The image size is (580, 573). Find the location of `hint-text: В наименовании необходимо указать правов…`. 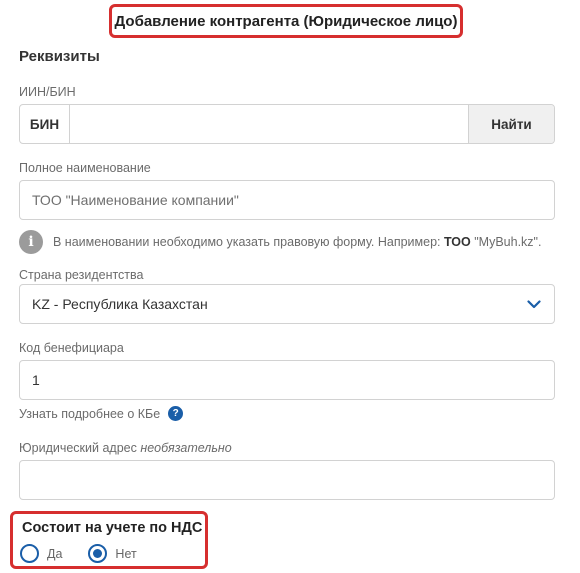

hint-text: В наименовании необходимо указать правов… is located at coordinates (297, 242).